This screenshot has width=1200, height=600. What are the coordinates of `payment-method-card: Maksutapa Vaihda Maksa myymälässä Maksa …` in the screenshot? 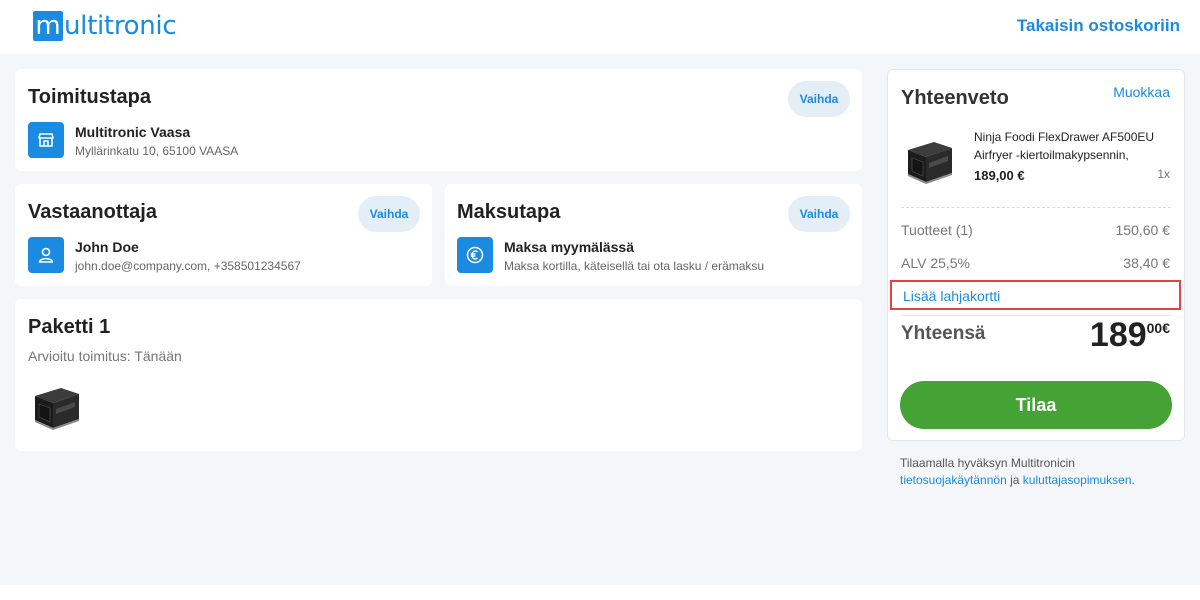 It's located at (653, 235).